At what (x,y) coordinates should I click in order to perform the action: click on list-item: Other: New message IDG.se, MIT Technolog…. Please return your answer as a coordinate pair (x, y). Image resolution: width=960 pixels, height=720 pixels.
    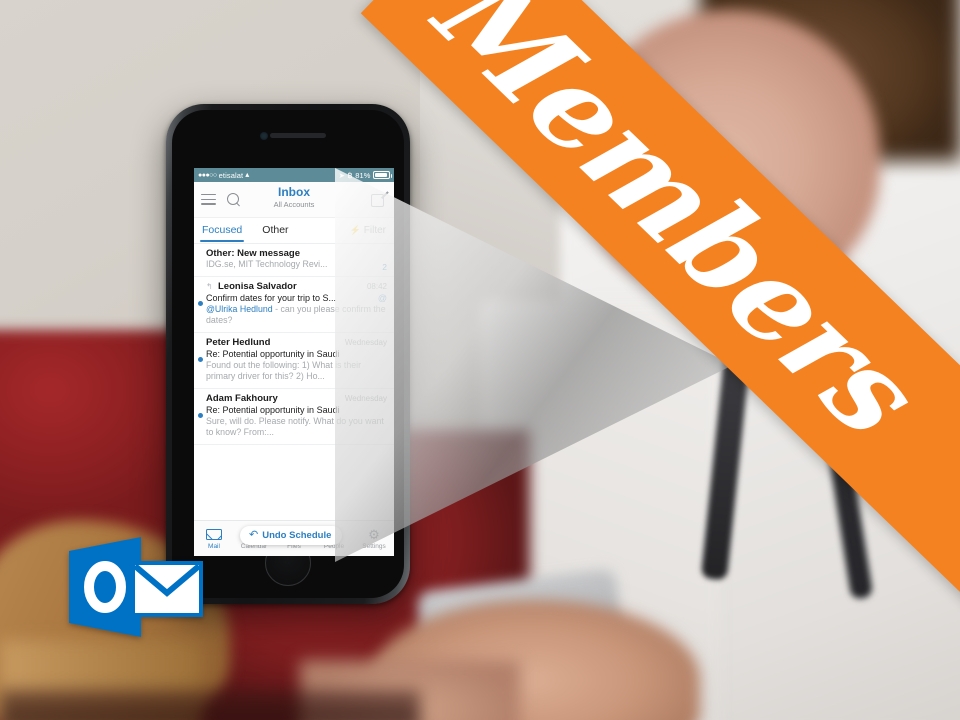
    Looking at the image, I should click on (294, 260).